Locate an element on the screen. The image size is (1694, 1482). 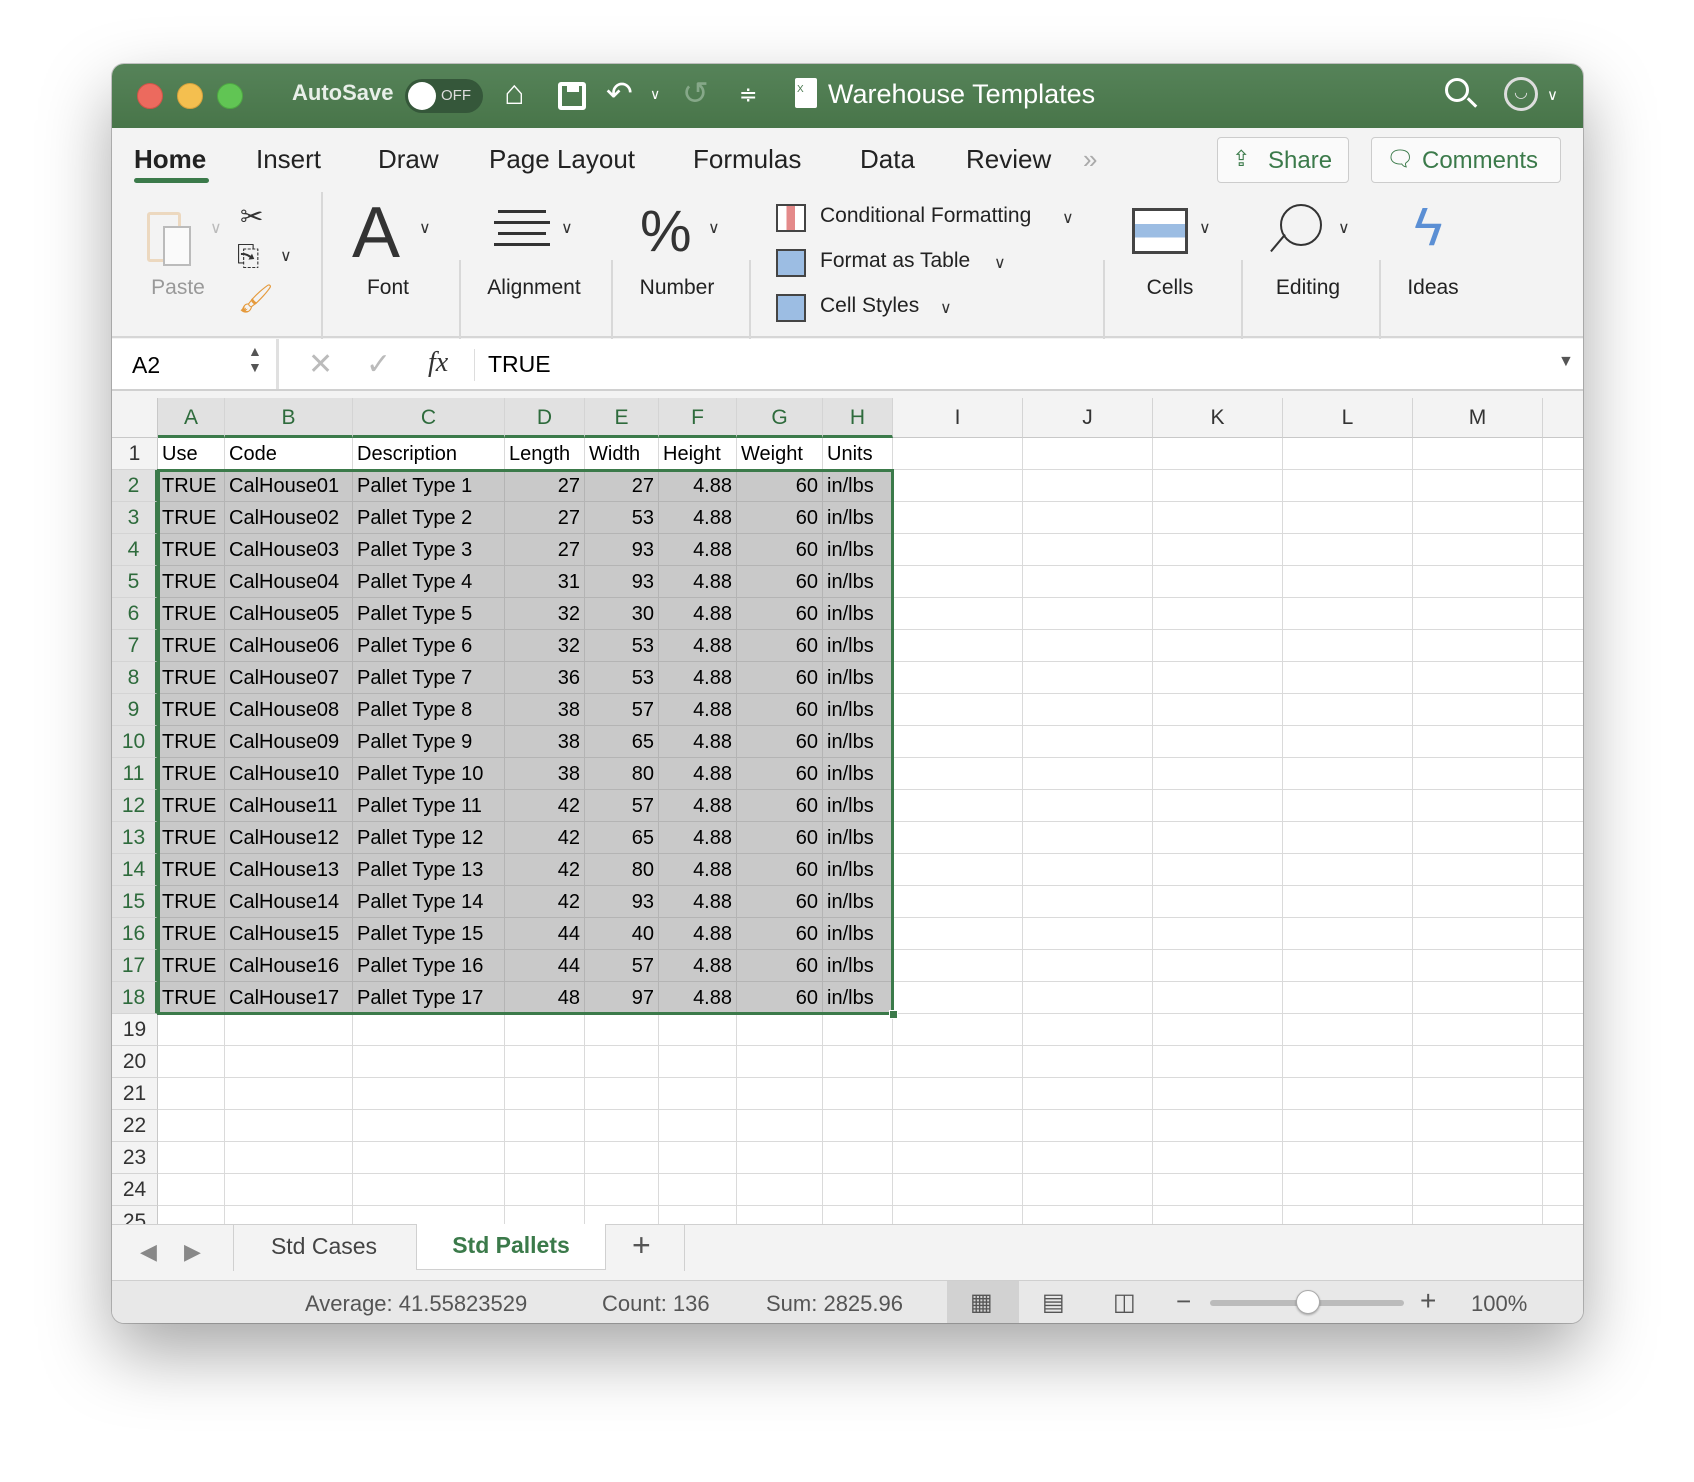
cell: Weight is located at coordinates (780, 454).